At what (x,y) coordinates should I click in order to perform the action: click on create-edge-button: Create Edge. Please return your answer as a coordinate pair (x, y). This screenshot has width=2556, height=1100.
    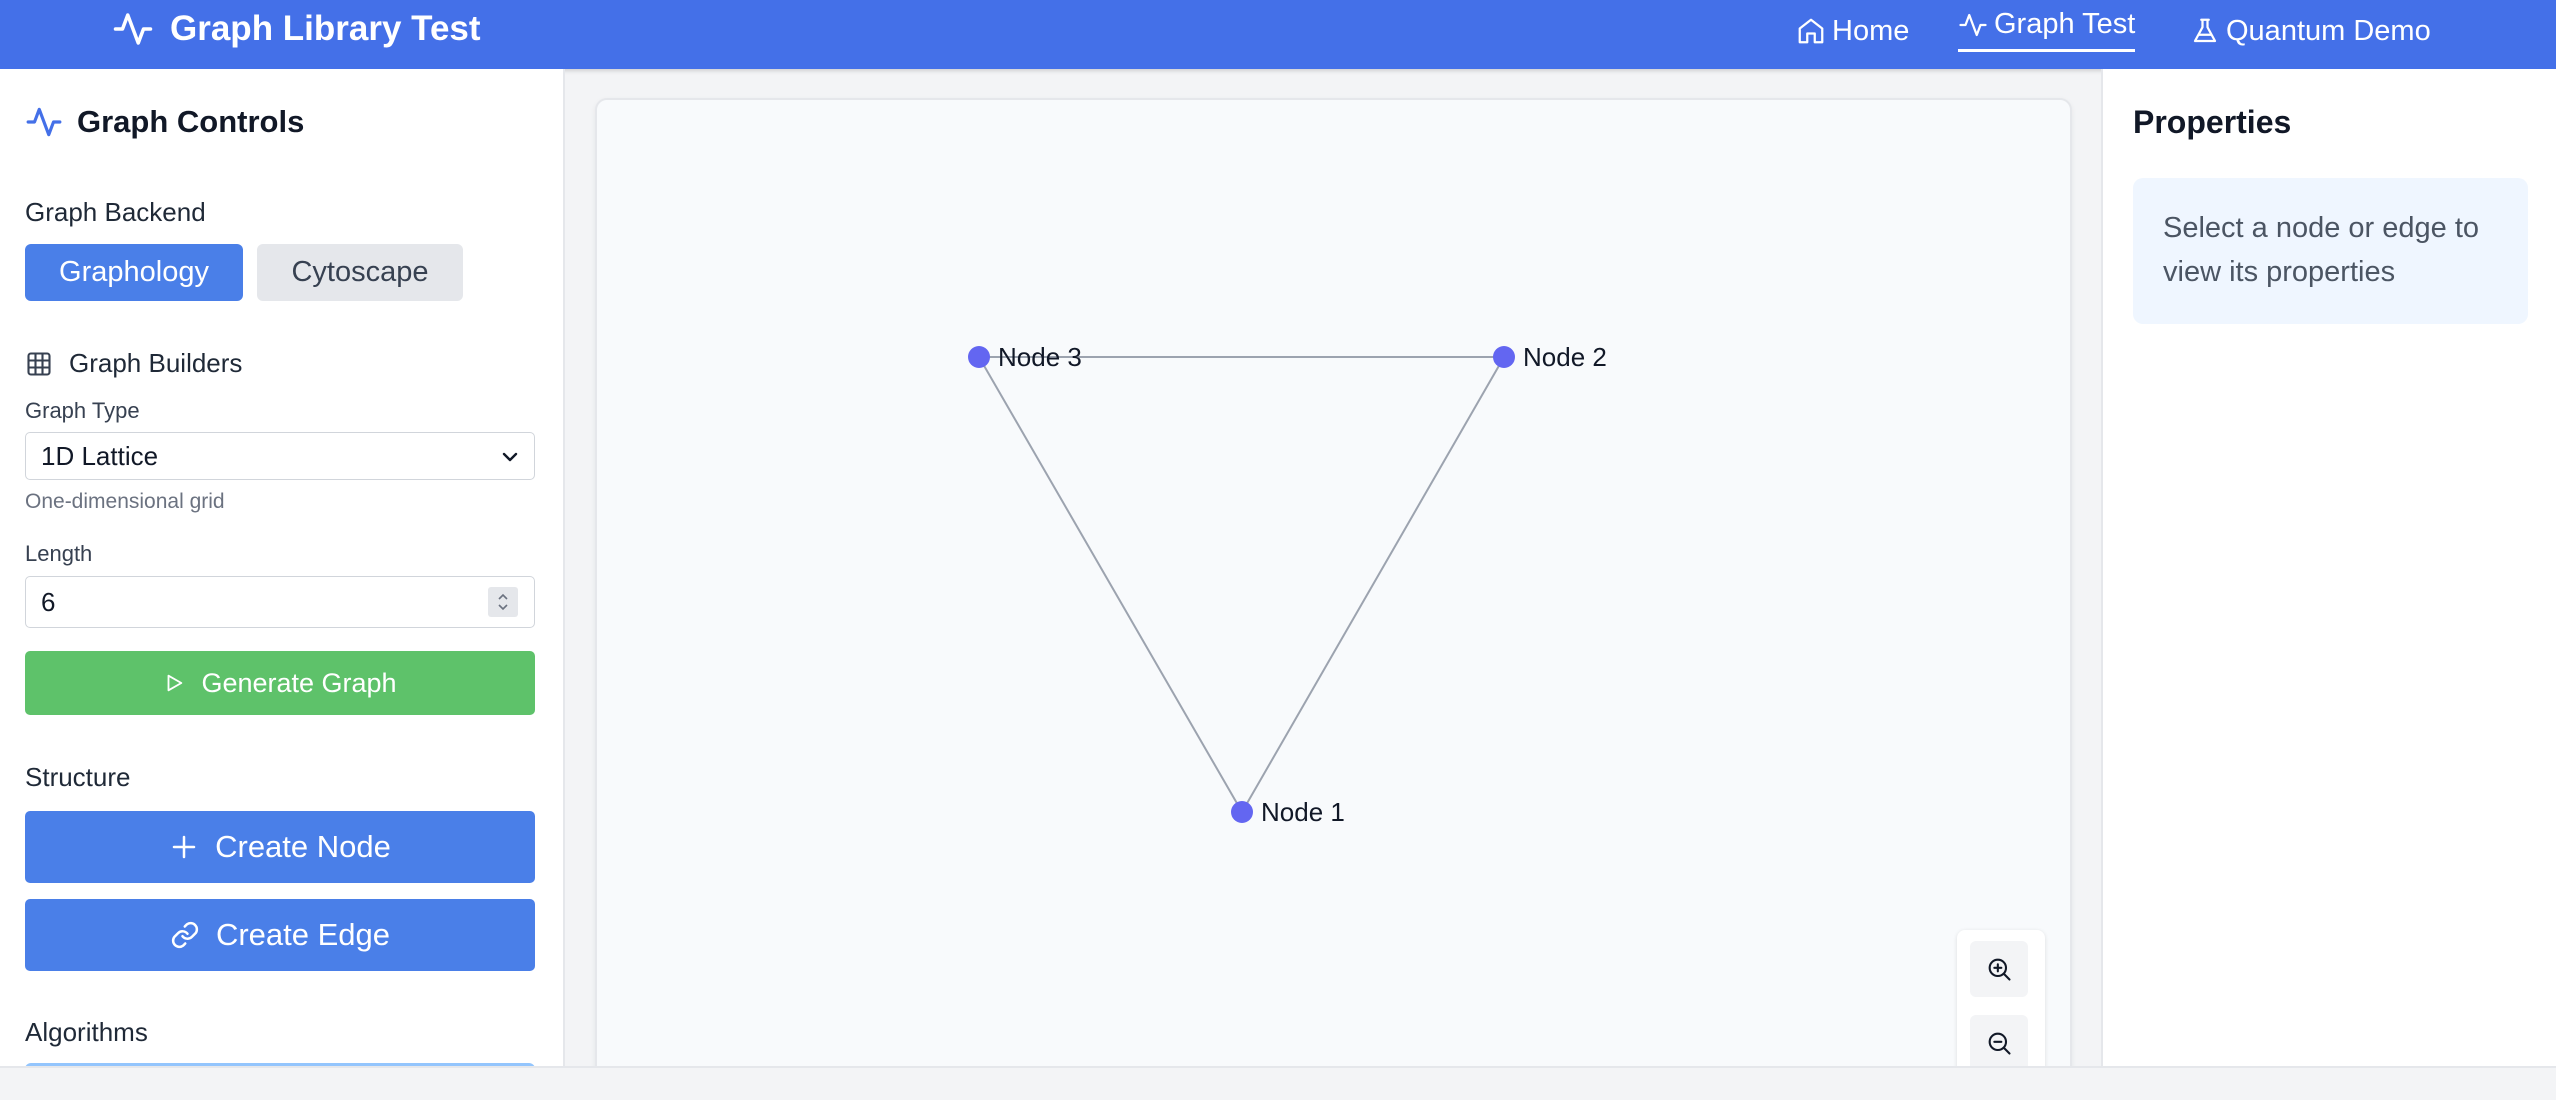
    Looking at the image, I should click on (280, 935).